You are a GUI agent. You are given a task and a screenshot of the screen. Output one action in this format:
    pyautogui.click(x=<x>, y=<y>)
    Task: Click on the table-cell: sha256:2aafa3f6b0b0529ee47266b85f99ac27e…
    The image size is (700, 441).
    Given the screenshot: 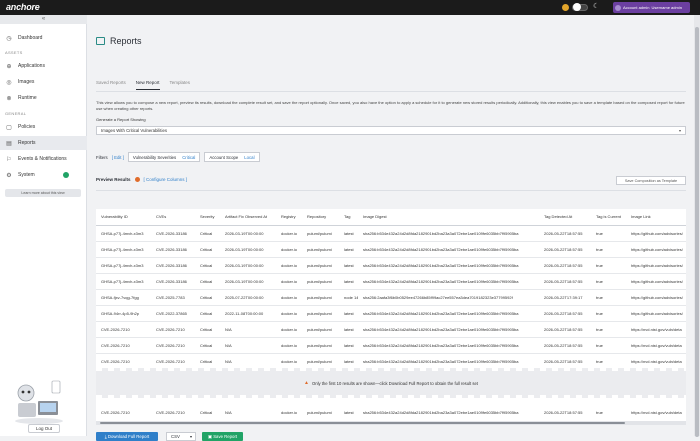 What is the action you would take?
    pyautogui.click(x=448, y=297)
    